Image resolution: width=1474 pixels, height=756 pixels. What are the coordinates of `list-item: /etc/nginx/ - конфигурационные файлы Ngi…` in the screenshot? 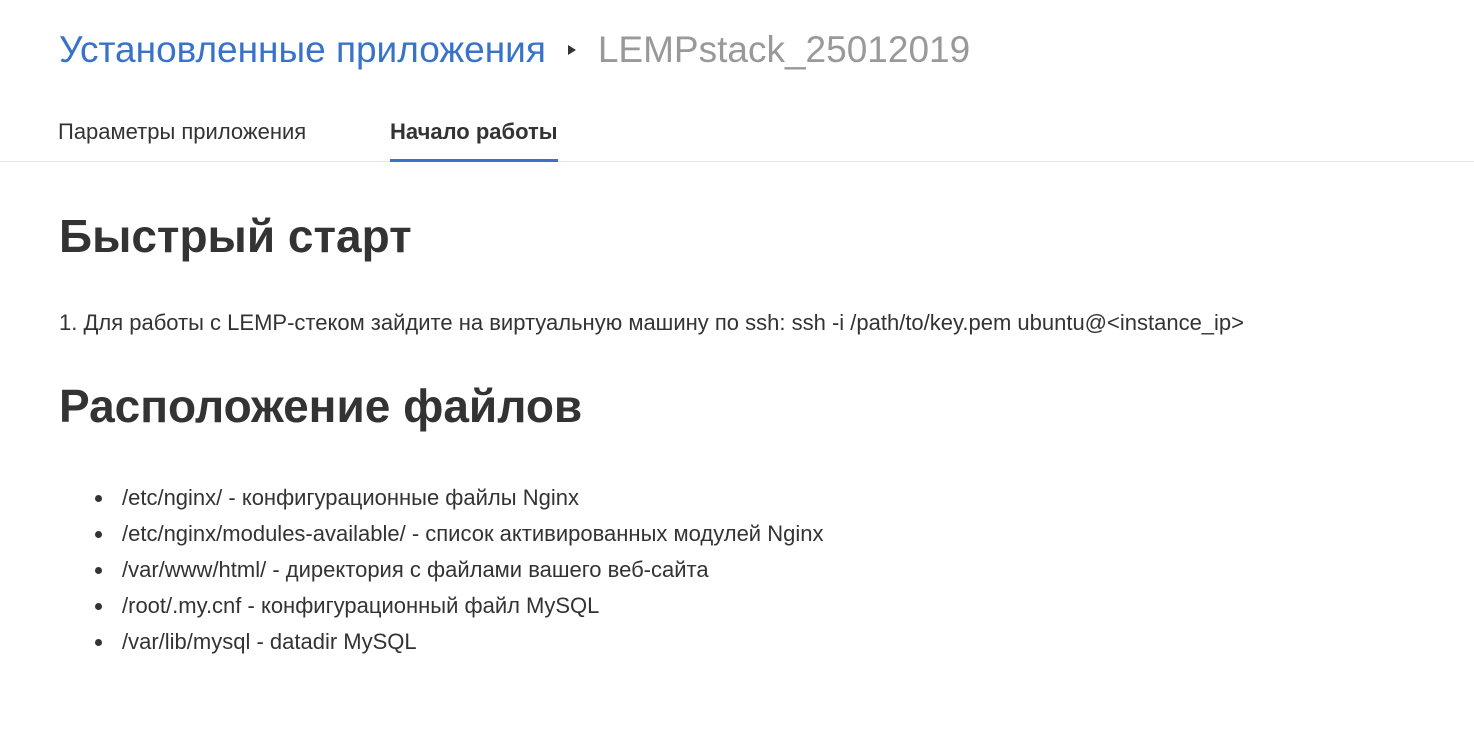 It's located at (441, 498).